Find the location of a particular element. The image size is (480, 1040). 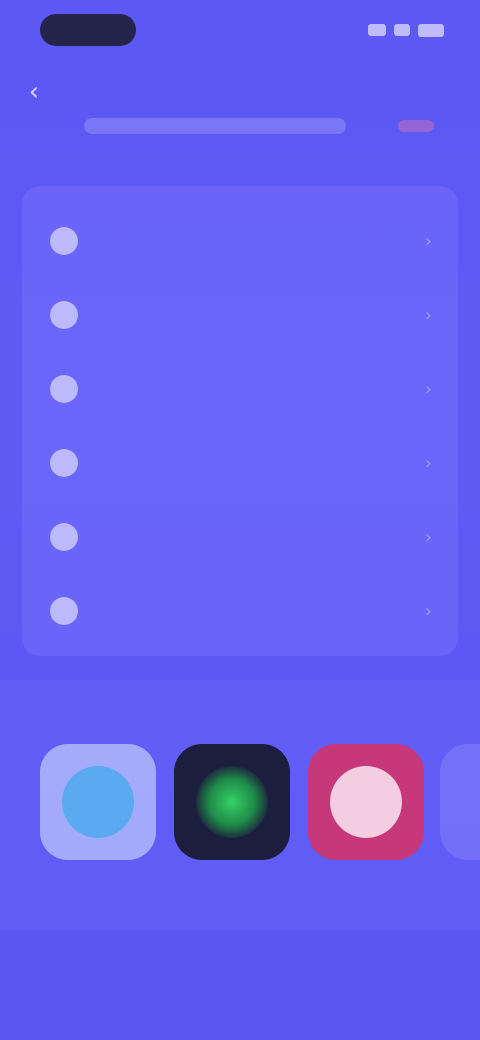

menu-item-4: › is located at coordinates (240, 463).